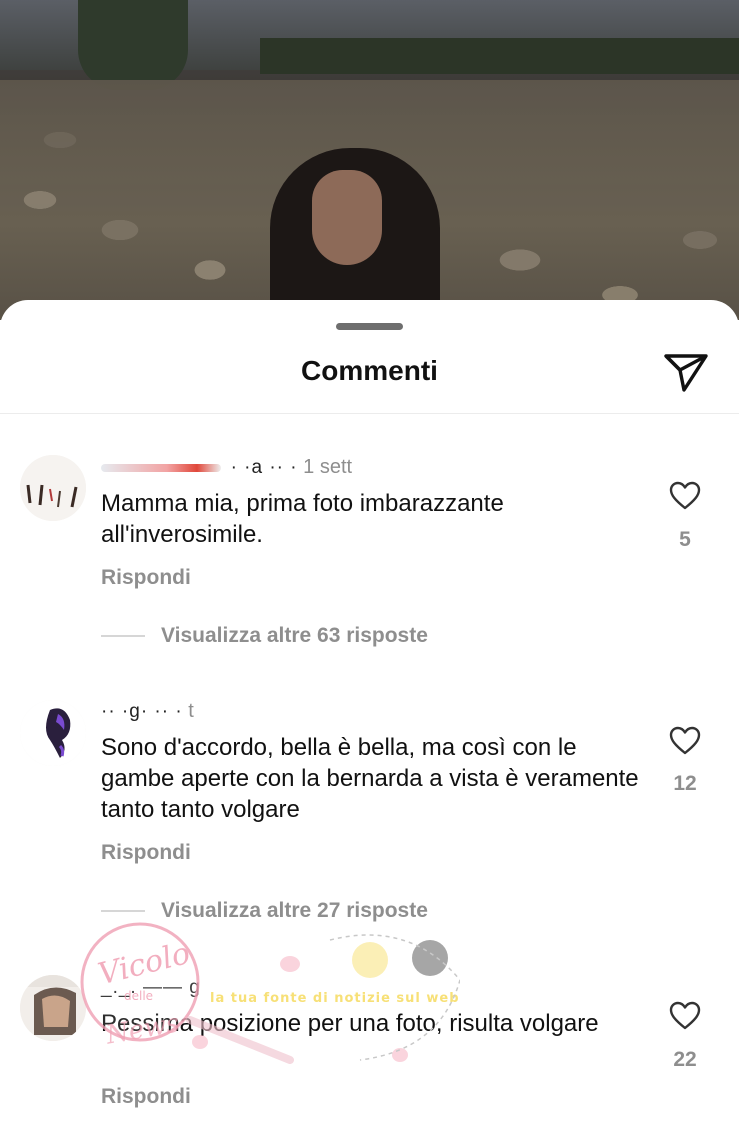  I want to click on photo-tree, so click(133, 45).